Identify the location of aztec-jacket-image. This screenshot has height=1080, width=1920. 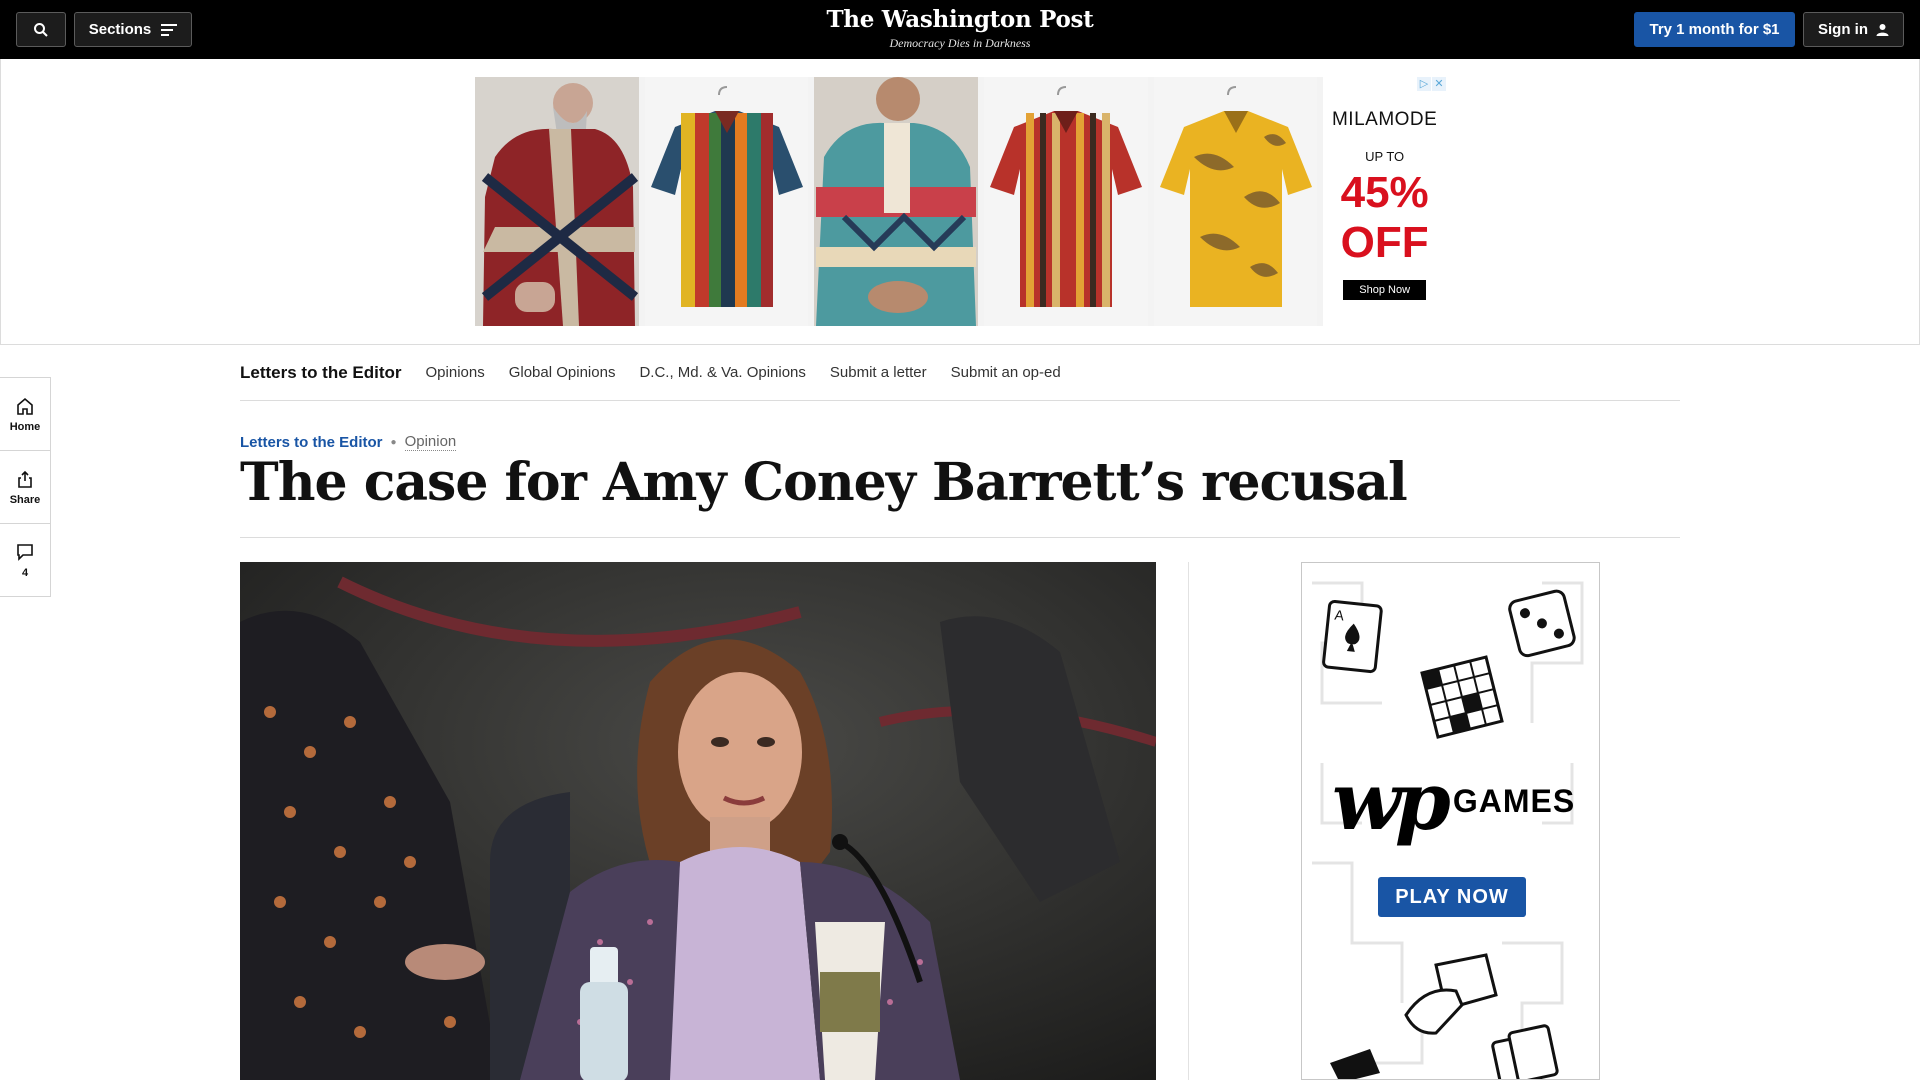
(896, 201).